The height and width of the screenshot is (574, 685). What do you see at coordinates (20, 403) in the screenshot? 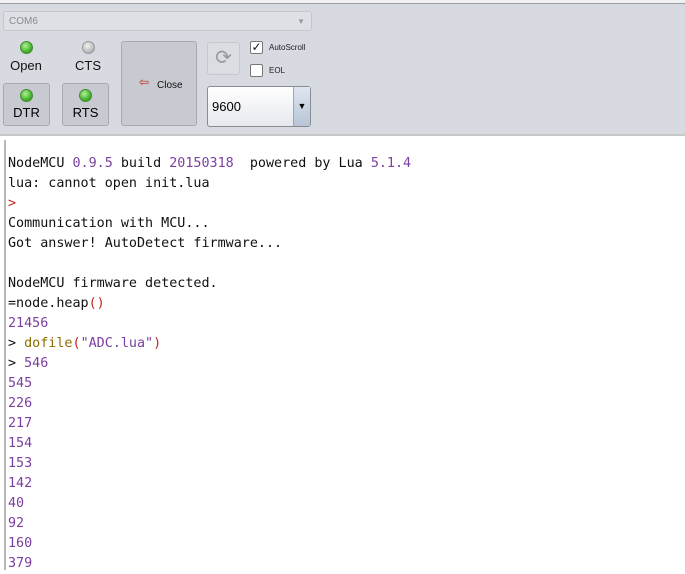
I see `terminal-token: 226` at bounding box center [20, 403].